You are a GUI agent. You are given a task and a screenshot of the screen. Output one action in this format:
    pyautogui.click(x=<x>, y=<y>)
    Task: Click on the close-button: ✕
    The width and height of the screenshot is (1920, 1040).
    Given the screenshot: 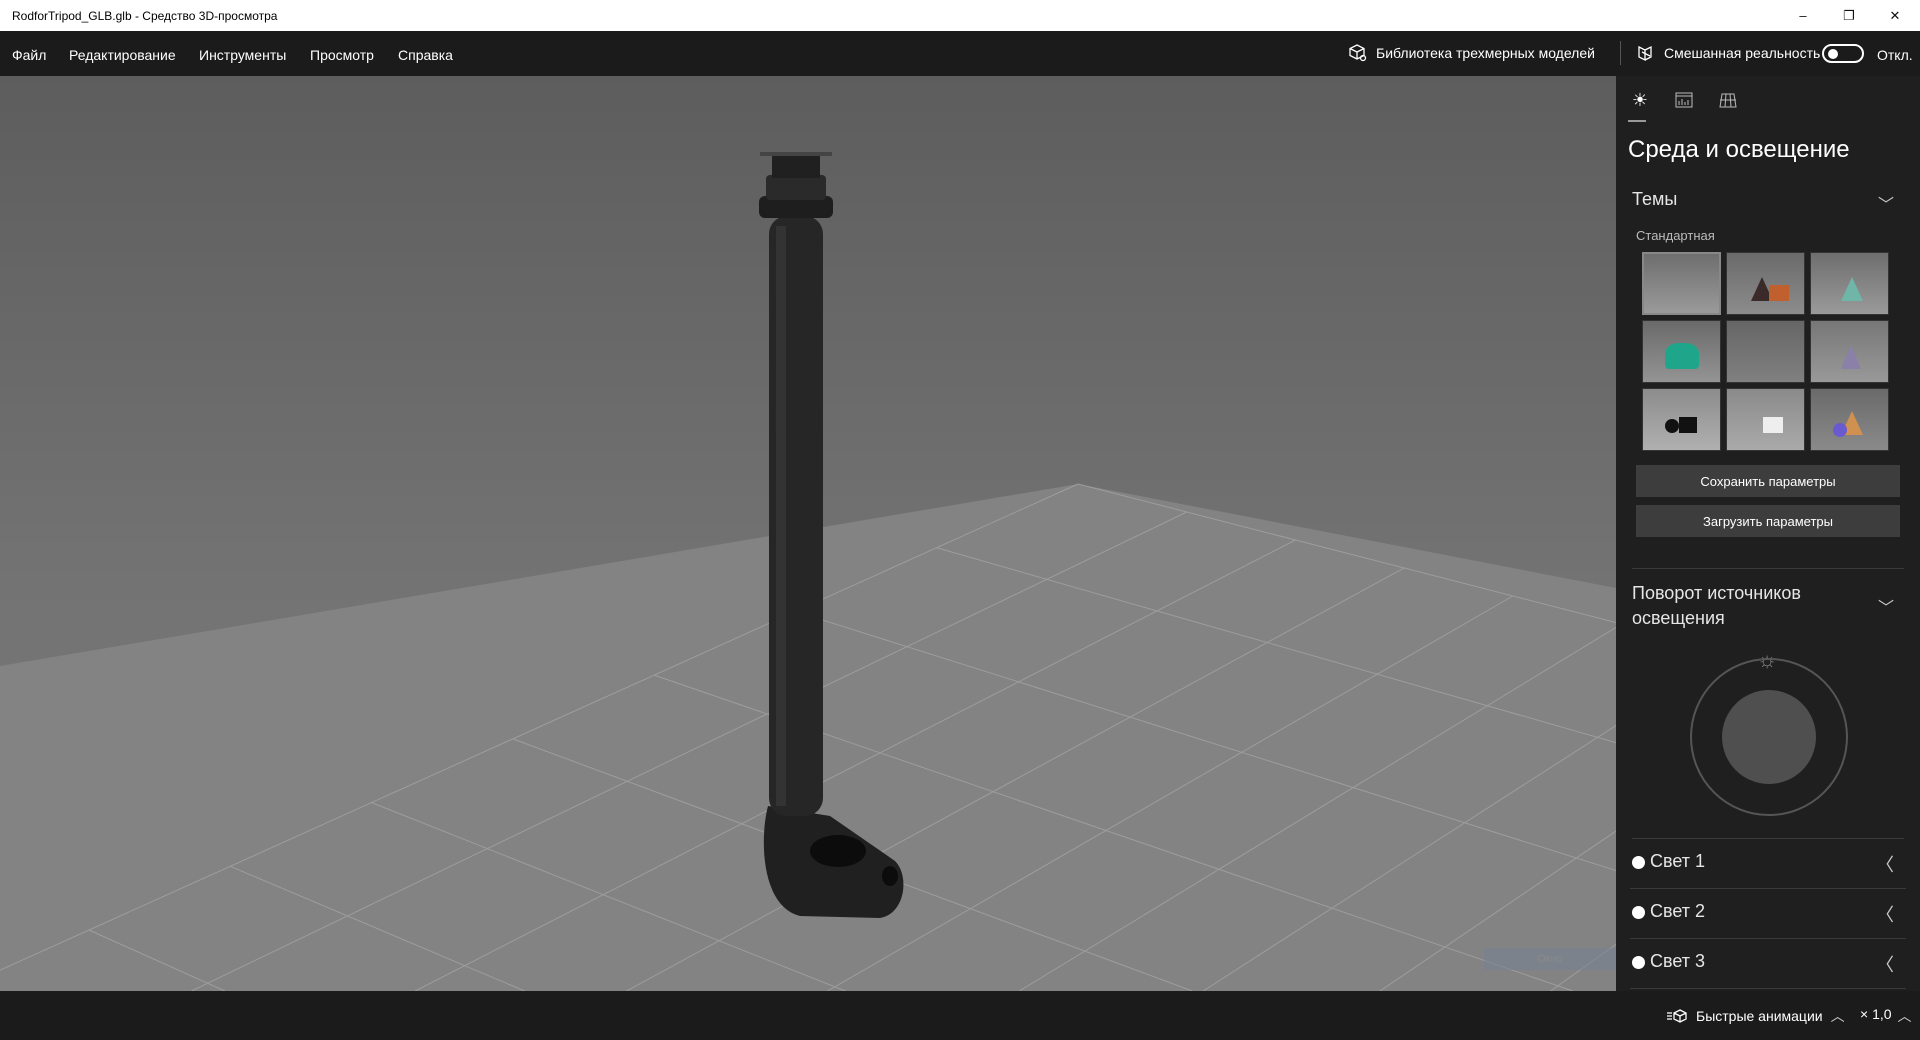 What is the action you would take?
    pyautogui.click(x=1895, y=15)
    